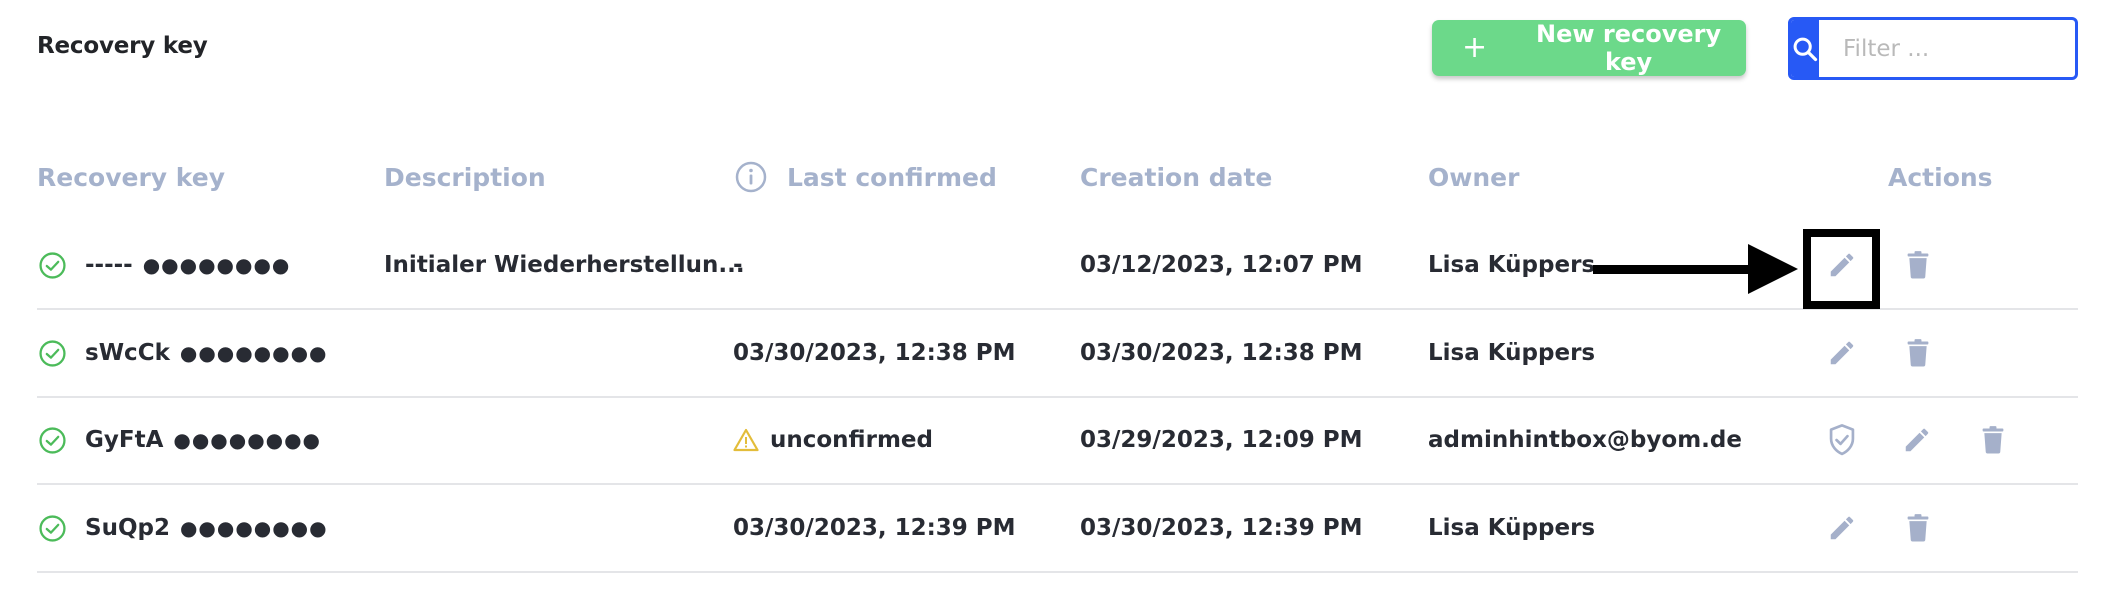  What do you see at coordinates (1629, 48) in the screenshot?
I see `new-recovery-key-label: New recovery key` at bounding box center [1629, 48].